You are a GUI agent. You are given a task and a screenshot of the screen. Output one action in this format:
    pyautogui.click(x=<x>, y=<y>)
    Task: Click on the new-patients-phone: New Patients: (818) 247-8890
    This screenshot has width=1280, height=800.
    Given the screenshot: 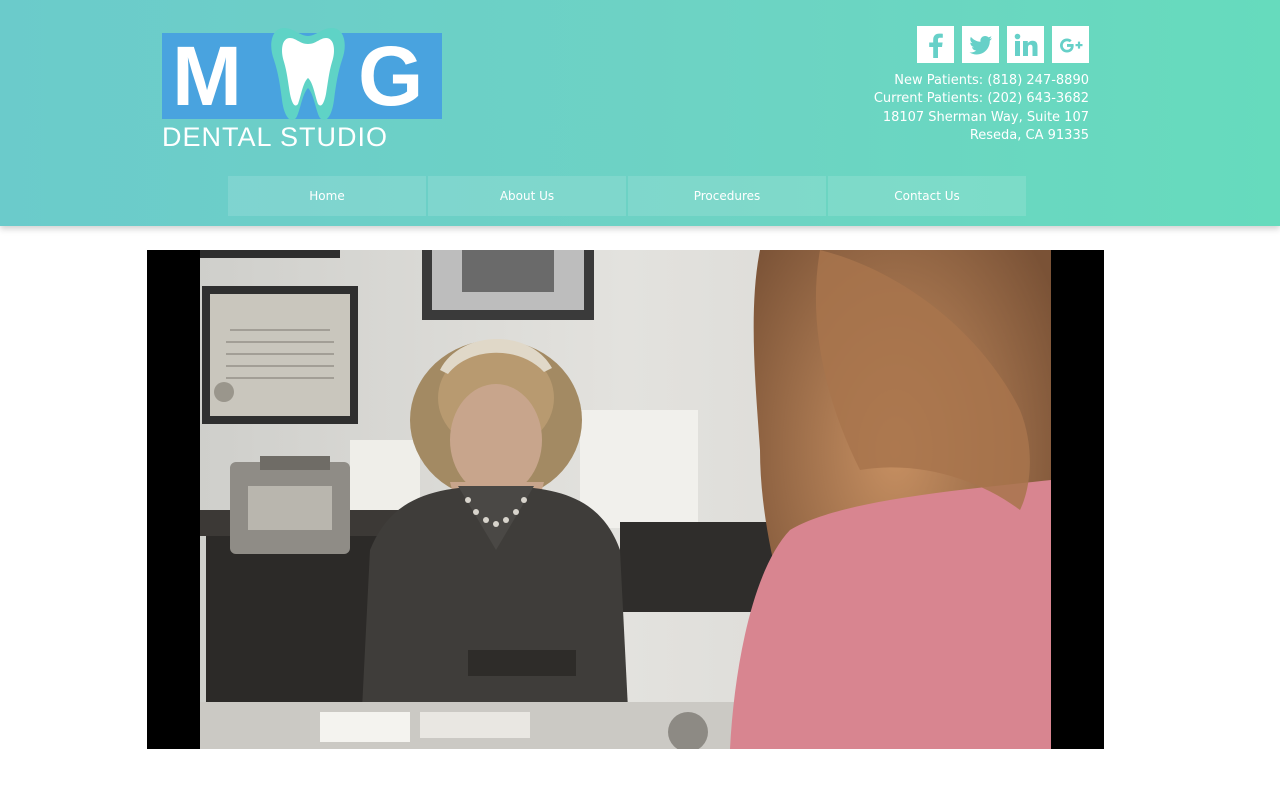 What is the action you would take?
    pyautogui.click(x=981, y=81)
    